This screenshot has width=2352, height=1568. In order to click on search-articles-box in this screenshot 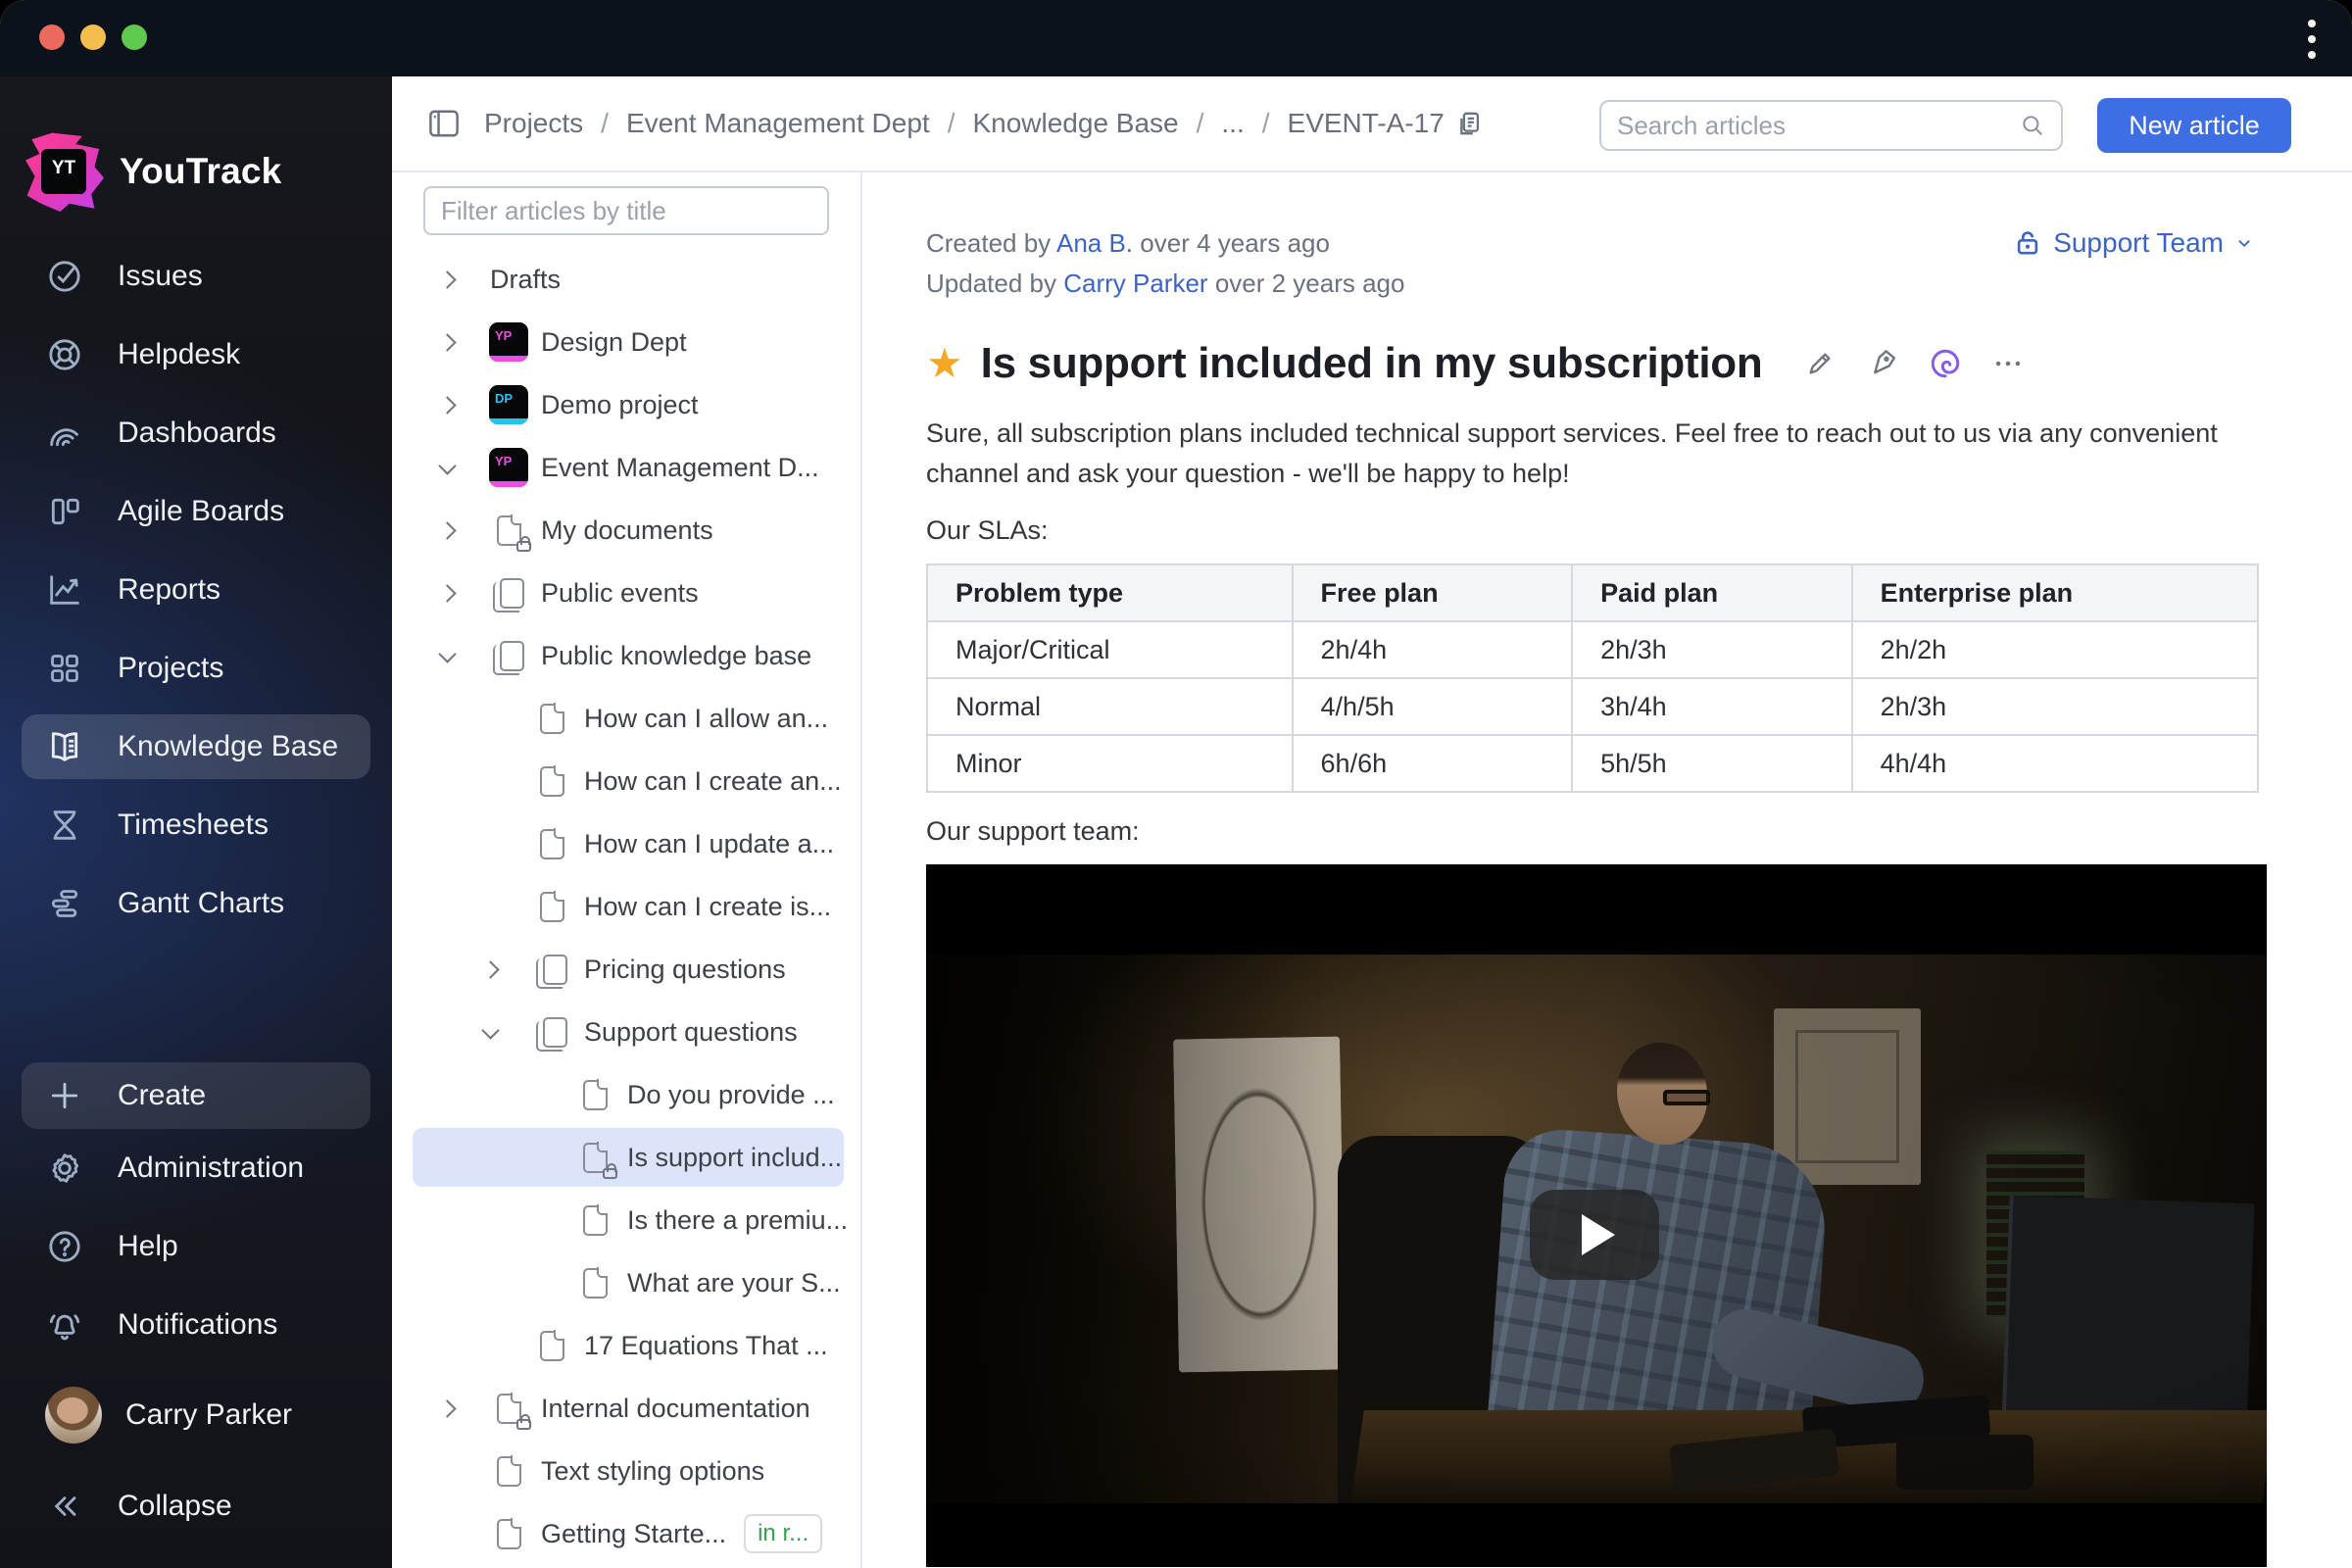, I will do `click(1831, 126)`.